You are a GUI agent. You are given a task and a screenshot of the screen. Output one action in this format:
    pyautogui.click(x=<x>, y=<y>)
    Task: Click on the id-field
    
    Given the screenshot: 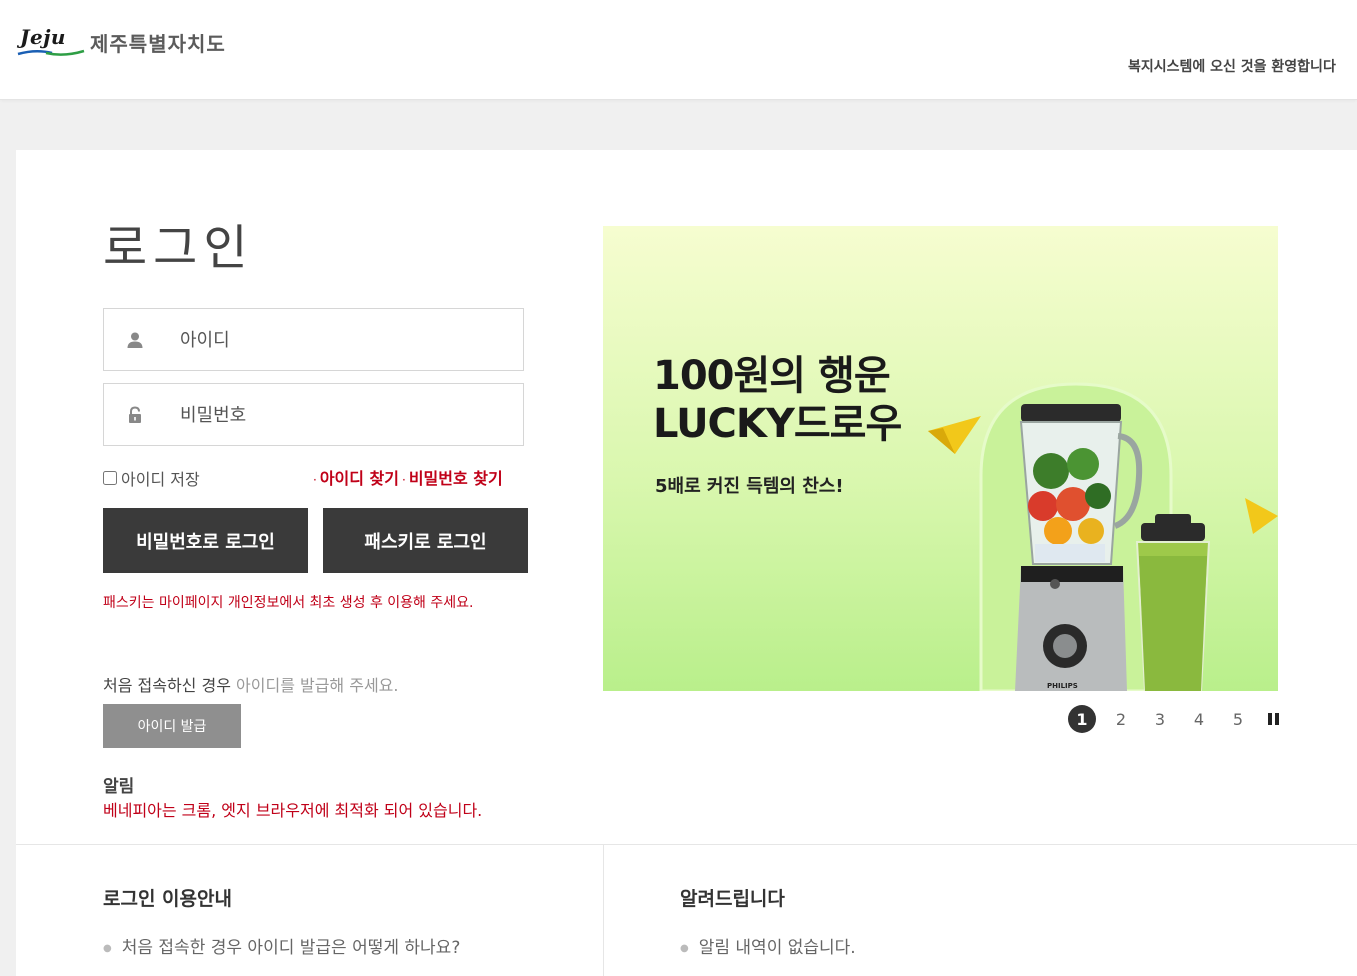 What is the action you would take?
    pyautogui.click(x=313, y=340)
    